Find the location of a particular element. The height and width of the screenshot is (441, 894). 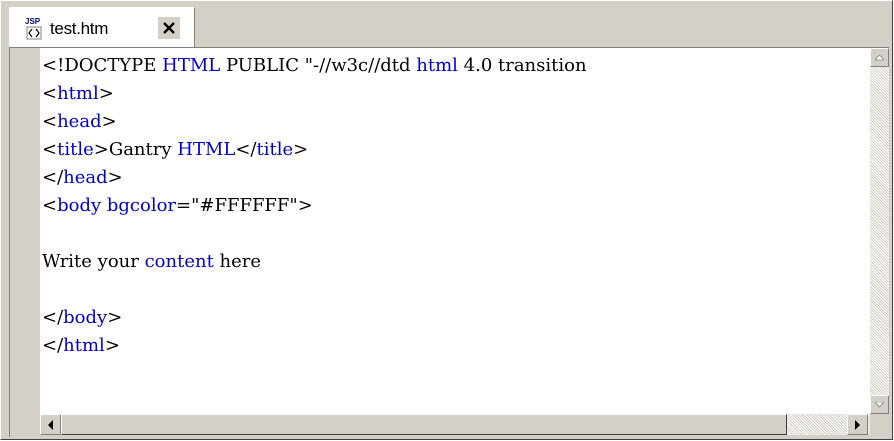

code-text: >Gantry is located at coordinates (135, 149).